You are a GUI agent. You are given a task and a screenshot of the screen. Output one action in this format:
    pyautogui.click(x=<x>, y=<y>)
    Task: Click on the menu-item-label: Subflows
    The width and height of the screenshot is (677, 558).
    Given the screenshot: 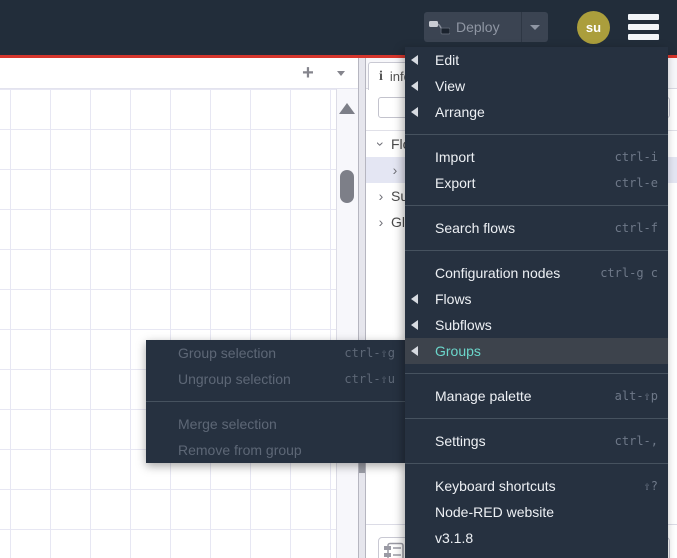 What is the action you would take?
    pyautogui.click(x=463, y=325)
    